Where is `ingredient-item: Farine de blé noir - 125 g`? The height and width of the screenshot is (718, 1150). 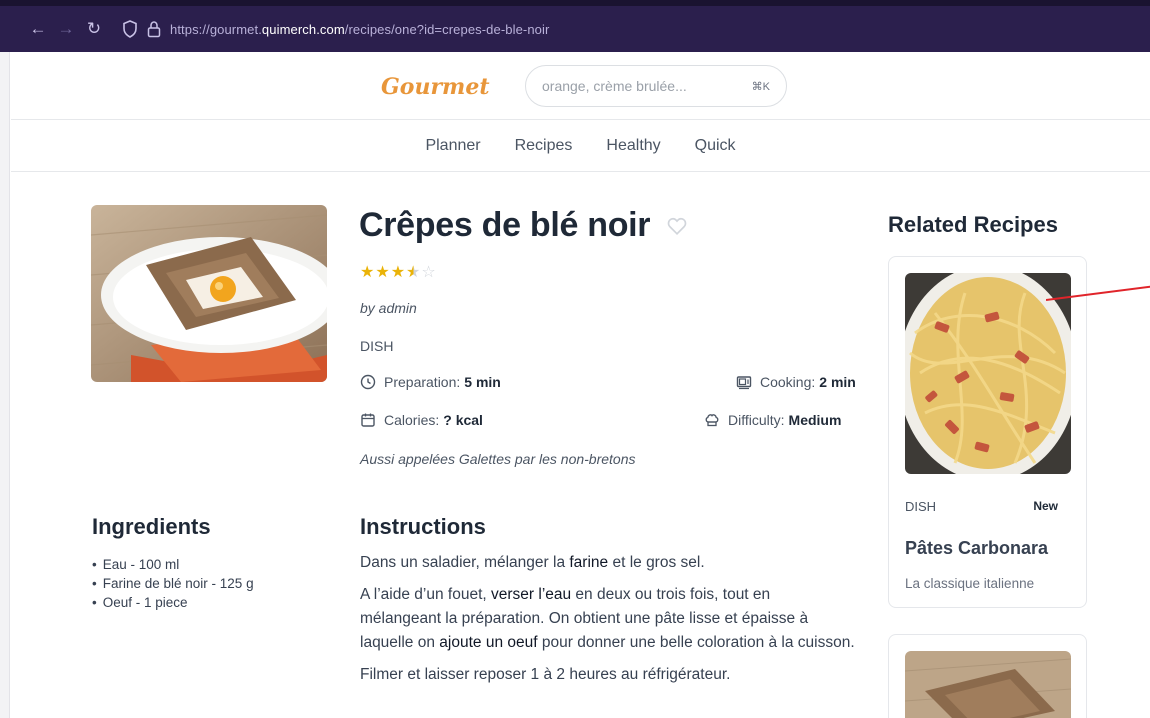
ingredient-item: Farine de blé noir - 125 g is located at coordinates (173, 583).